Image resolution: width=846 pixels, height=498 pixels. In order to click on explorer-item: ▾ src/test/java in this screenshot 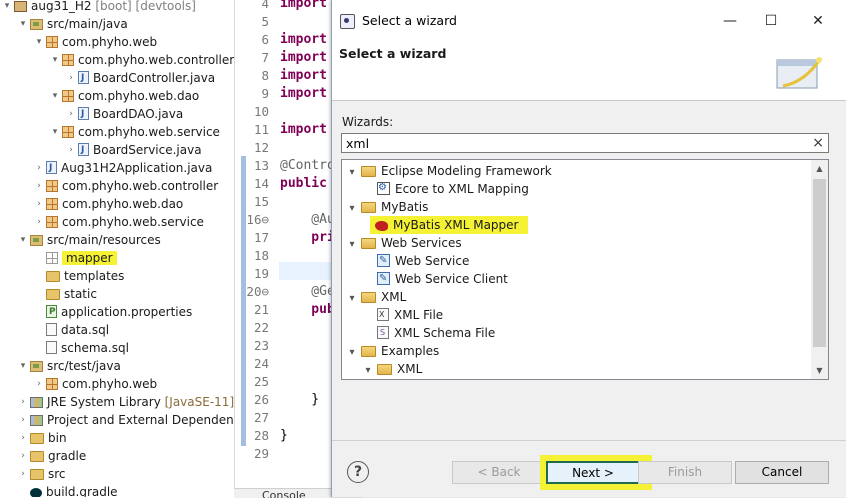, I will do `click(69, 366)`.